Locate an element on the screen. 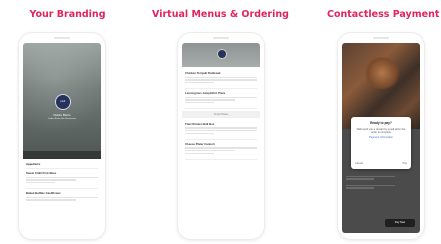 The width and height of the screenshot is (441, 244). menu-item: Thai Chicken Ball Box is located at coordinates (221, 130).